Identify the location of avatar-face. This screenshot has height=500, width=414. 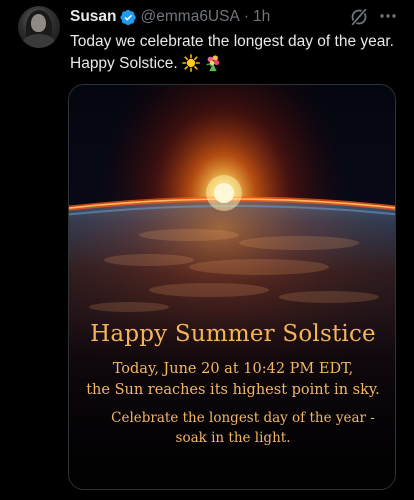
(38, 23).